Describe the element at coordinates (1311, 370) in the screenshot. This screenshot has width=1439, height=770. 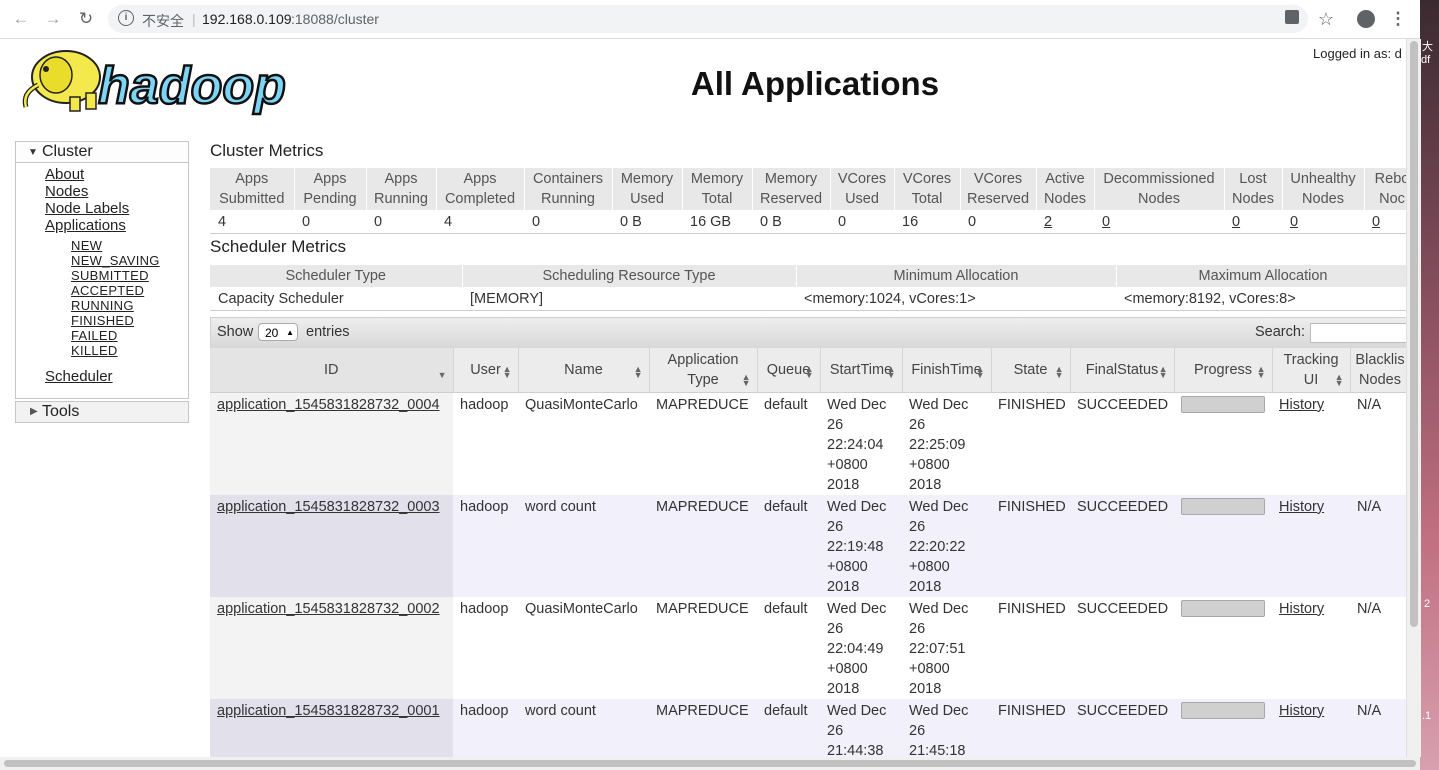
I see `column-header: Tracking UI ▲ ▼` at that location.